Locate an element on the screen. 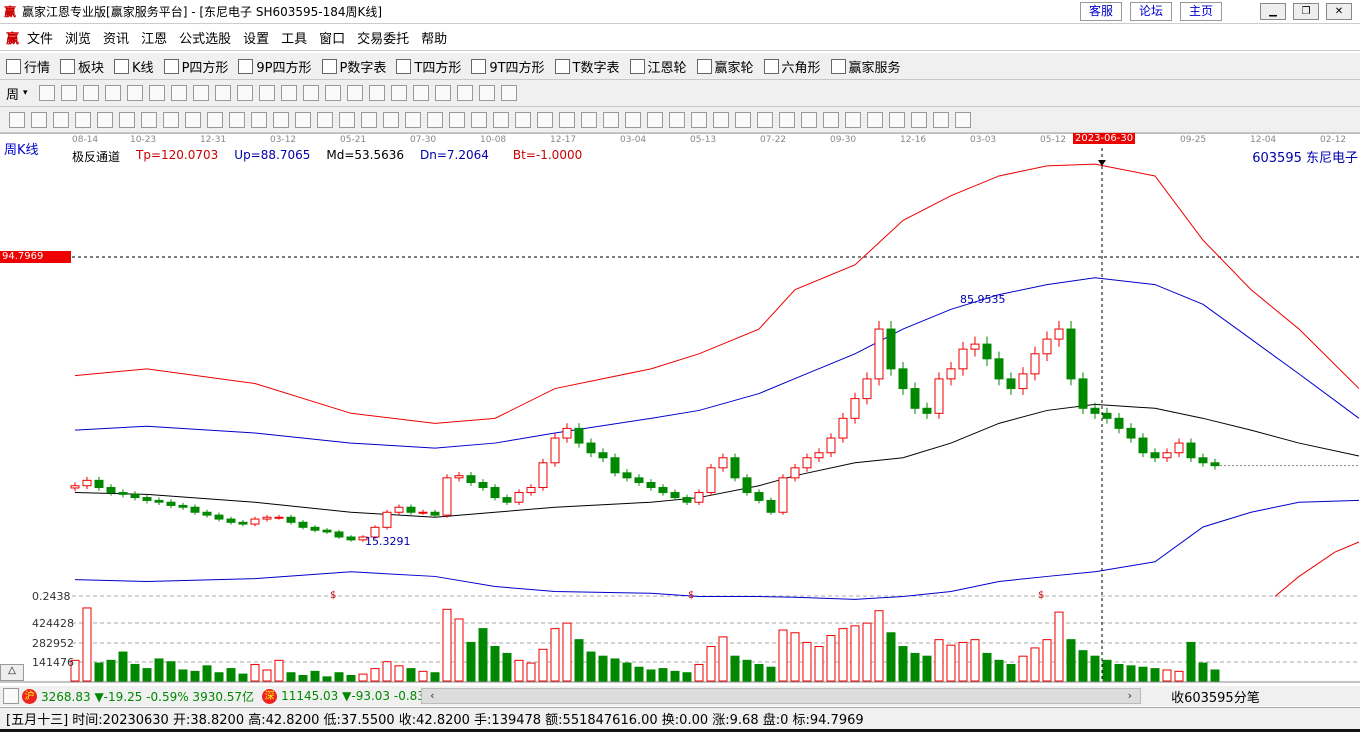  scroll-left-icon: ‹ is located at coordinates (432, 696).